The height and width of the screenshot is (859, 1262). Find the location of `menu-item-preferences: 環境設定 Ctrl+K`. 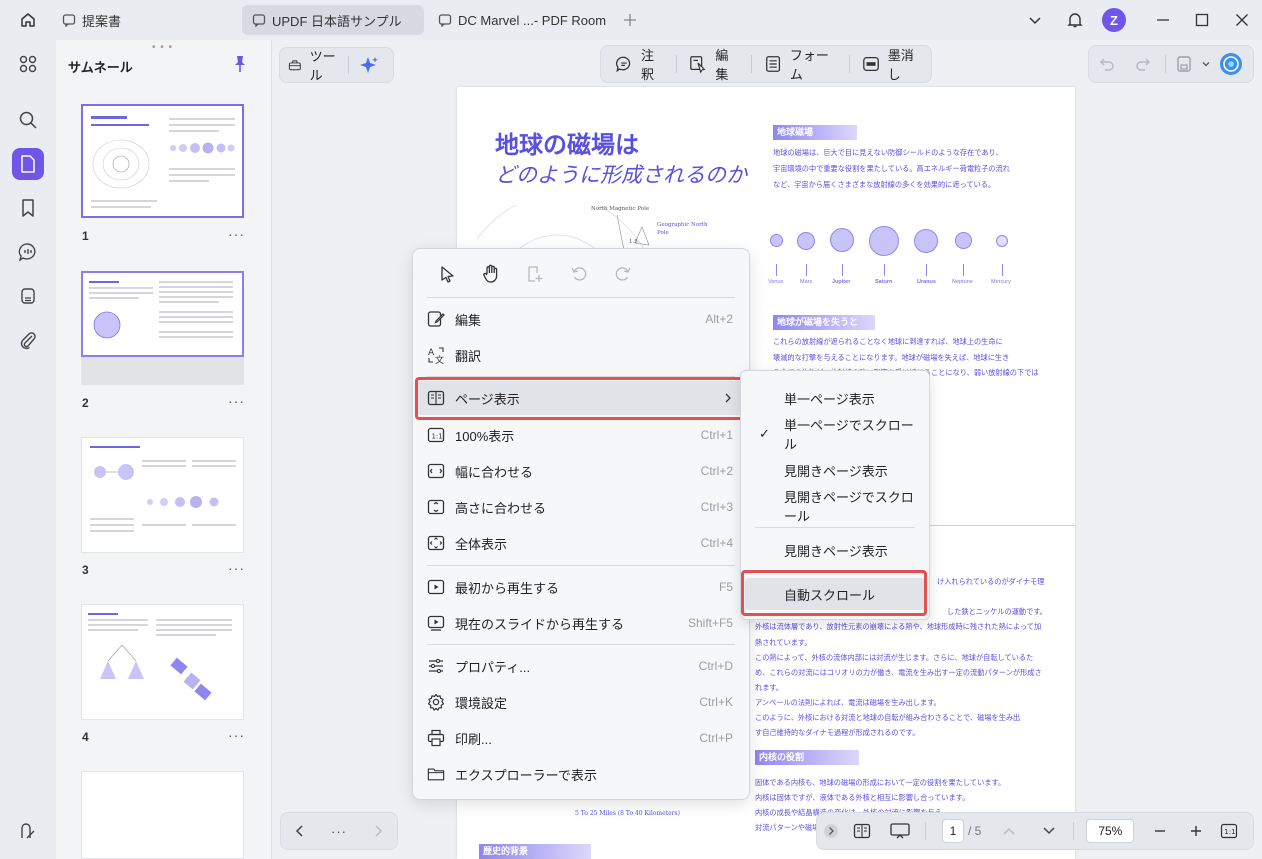

menu-item-preferences: 環境設定 Ctrl+K is located at coordinates (581, 702).